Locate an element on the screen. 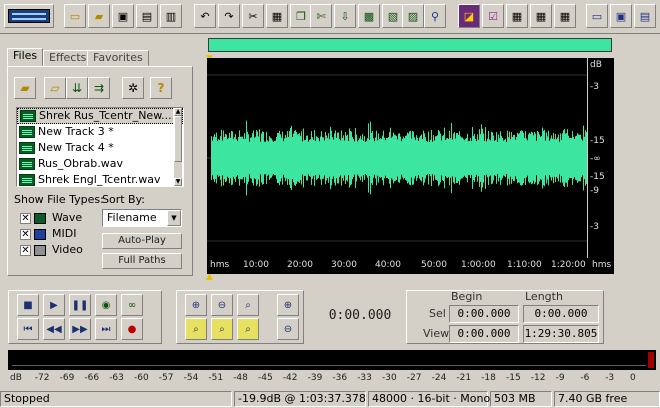  save-button: ▣ is located at coordinates (123, 16).